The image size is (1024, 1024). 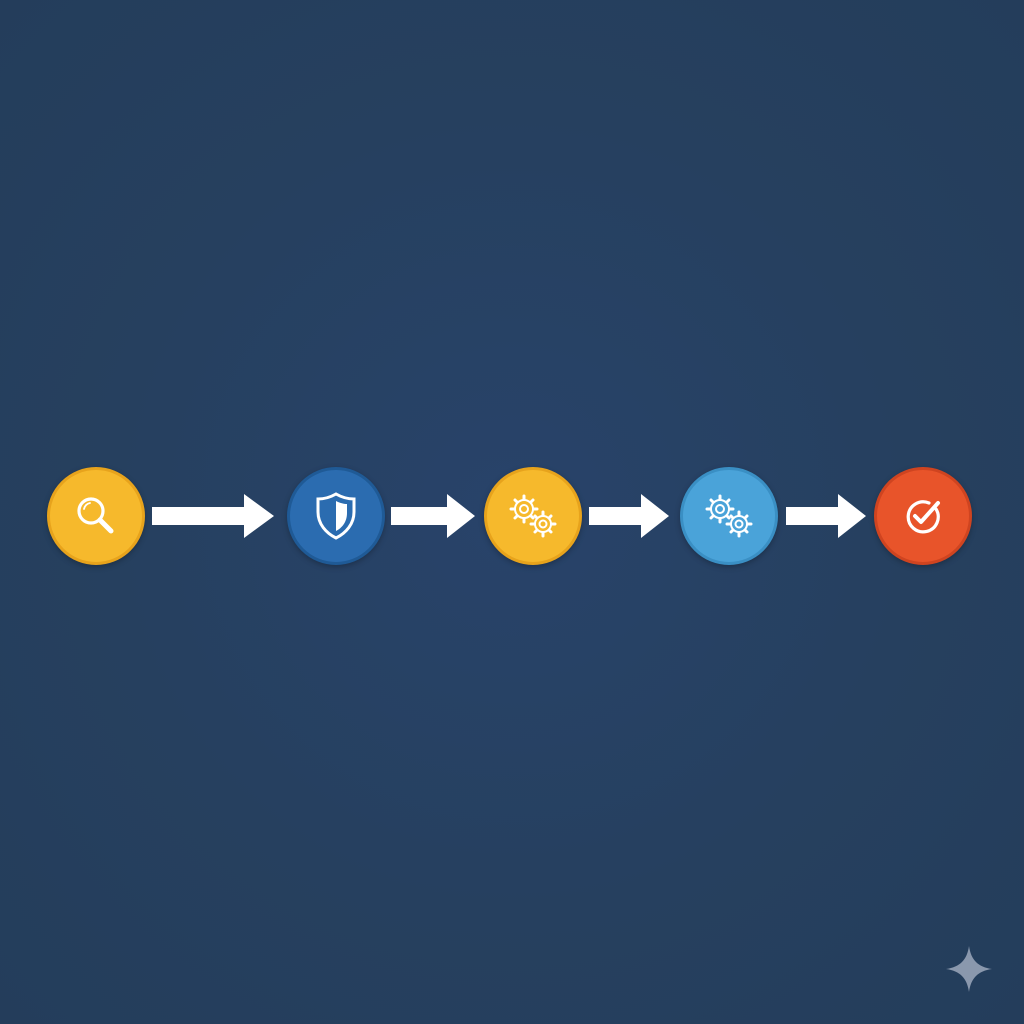 I want to click on step-complete, so click(x=923, y=516).